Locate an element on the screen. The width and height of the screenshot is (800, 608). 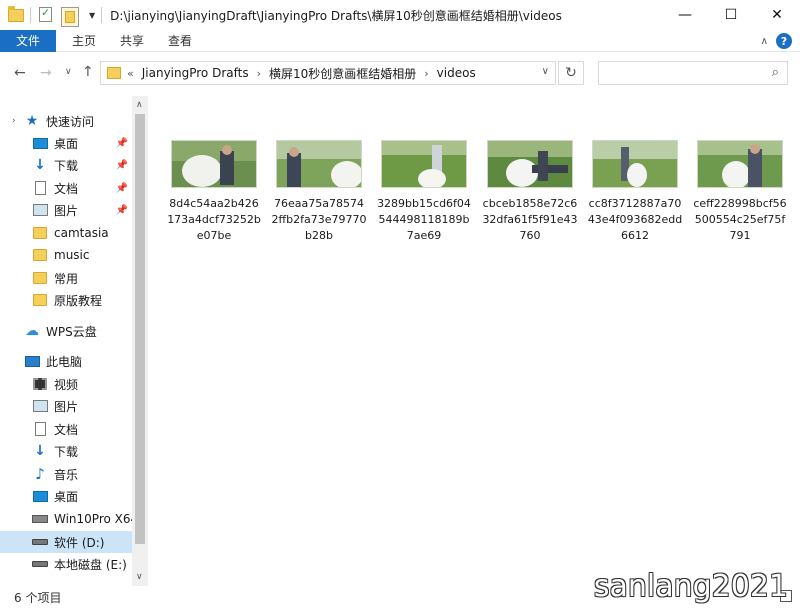
search-icon: ⌕ is located at coordinates (775, 72).